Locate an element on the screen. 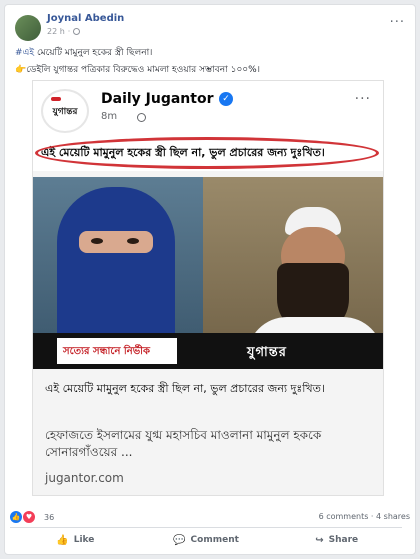 Image resolution: width=420 pixels, height=559 pixels. strip-logo: যুগান্তর is located at coordinates (267, 352).